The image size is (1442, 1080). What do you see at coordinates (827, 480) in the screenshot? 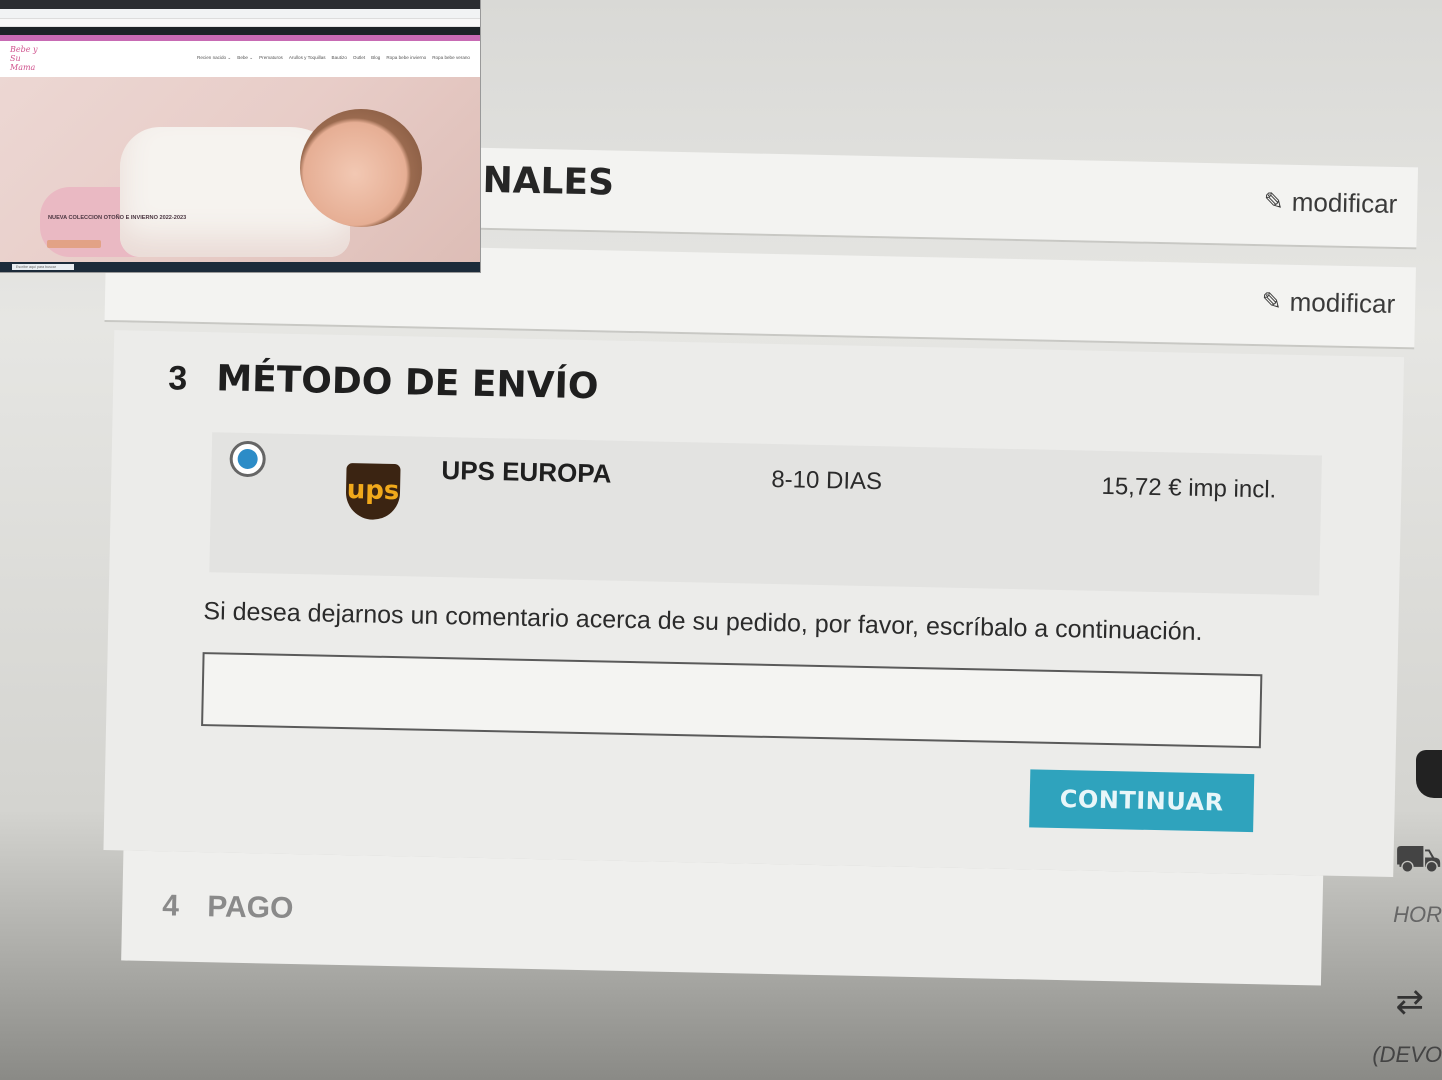
I see `carrier-delay: 8-10 DIAS` at bounding box center [827, 480].